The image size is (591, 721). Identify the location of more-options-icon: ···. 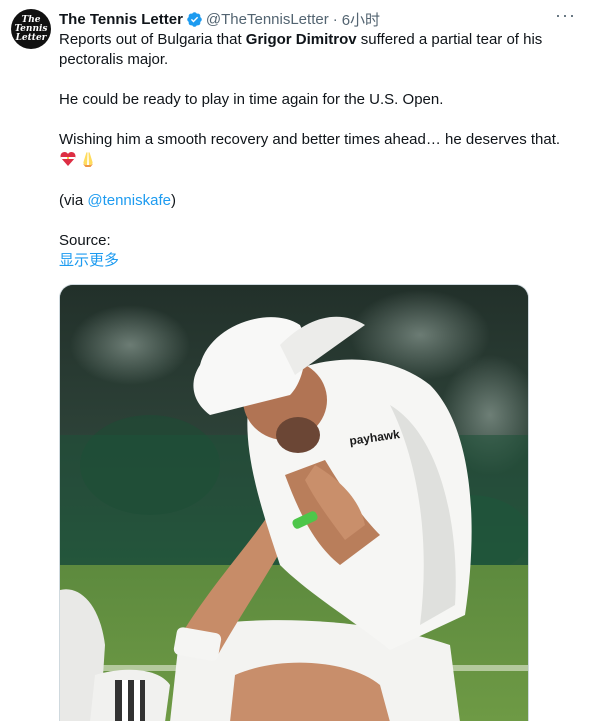
(565, 16).